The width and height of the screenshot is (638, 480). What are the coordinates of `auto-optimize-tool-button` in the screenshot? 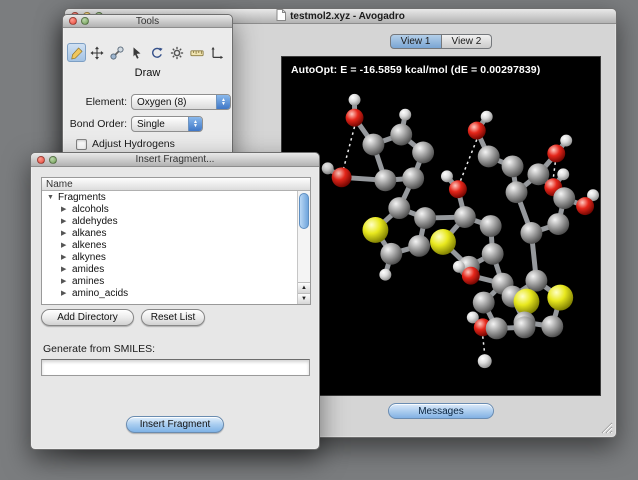 It's located at (176, 52).